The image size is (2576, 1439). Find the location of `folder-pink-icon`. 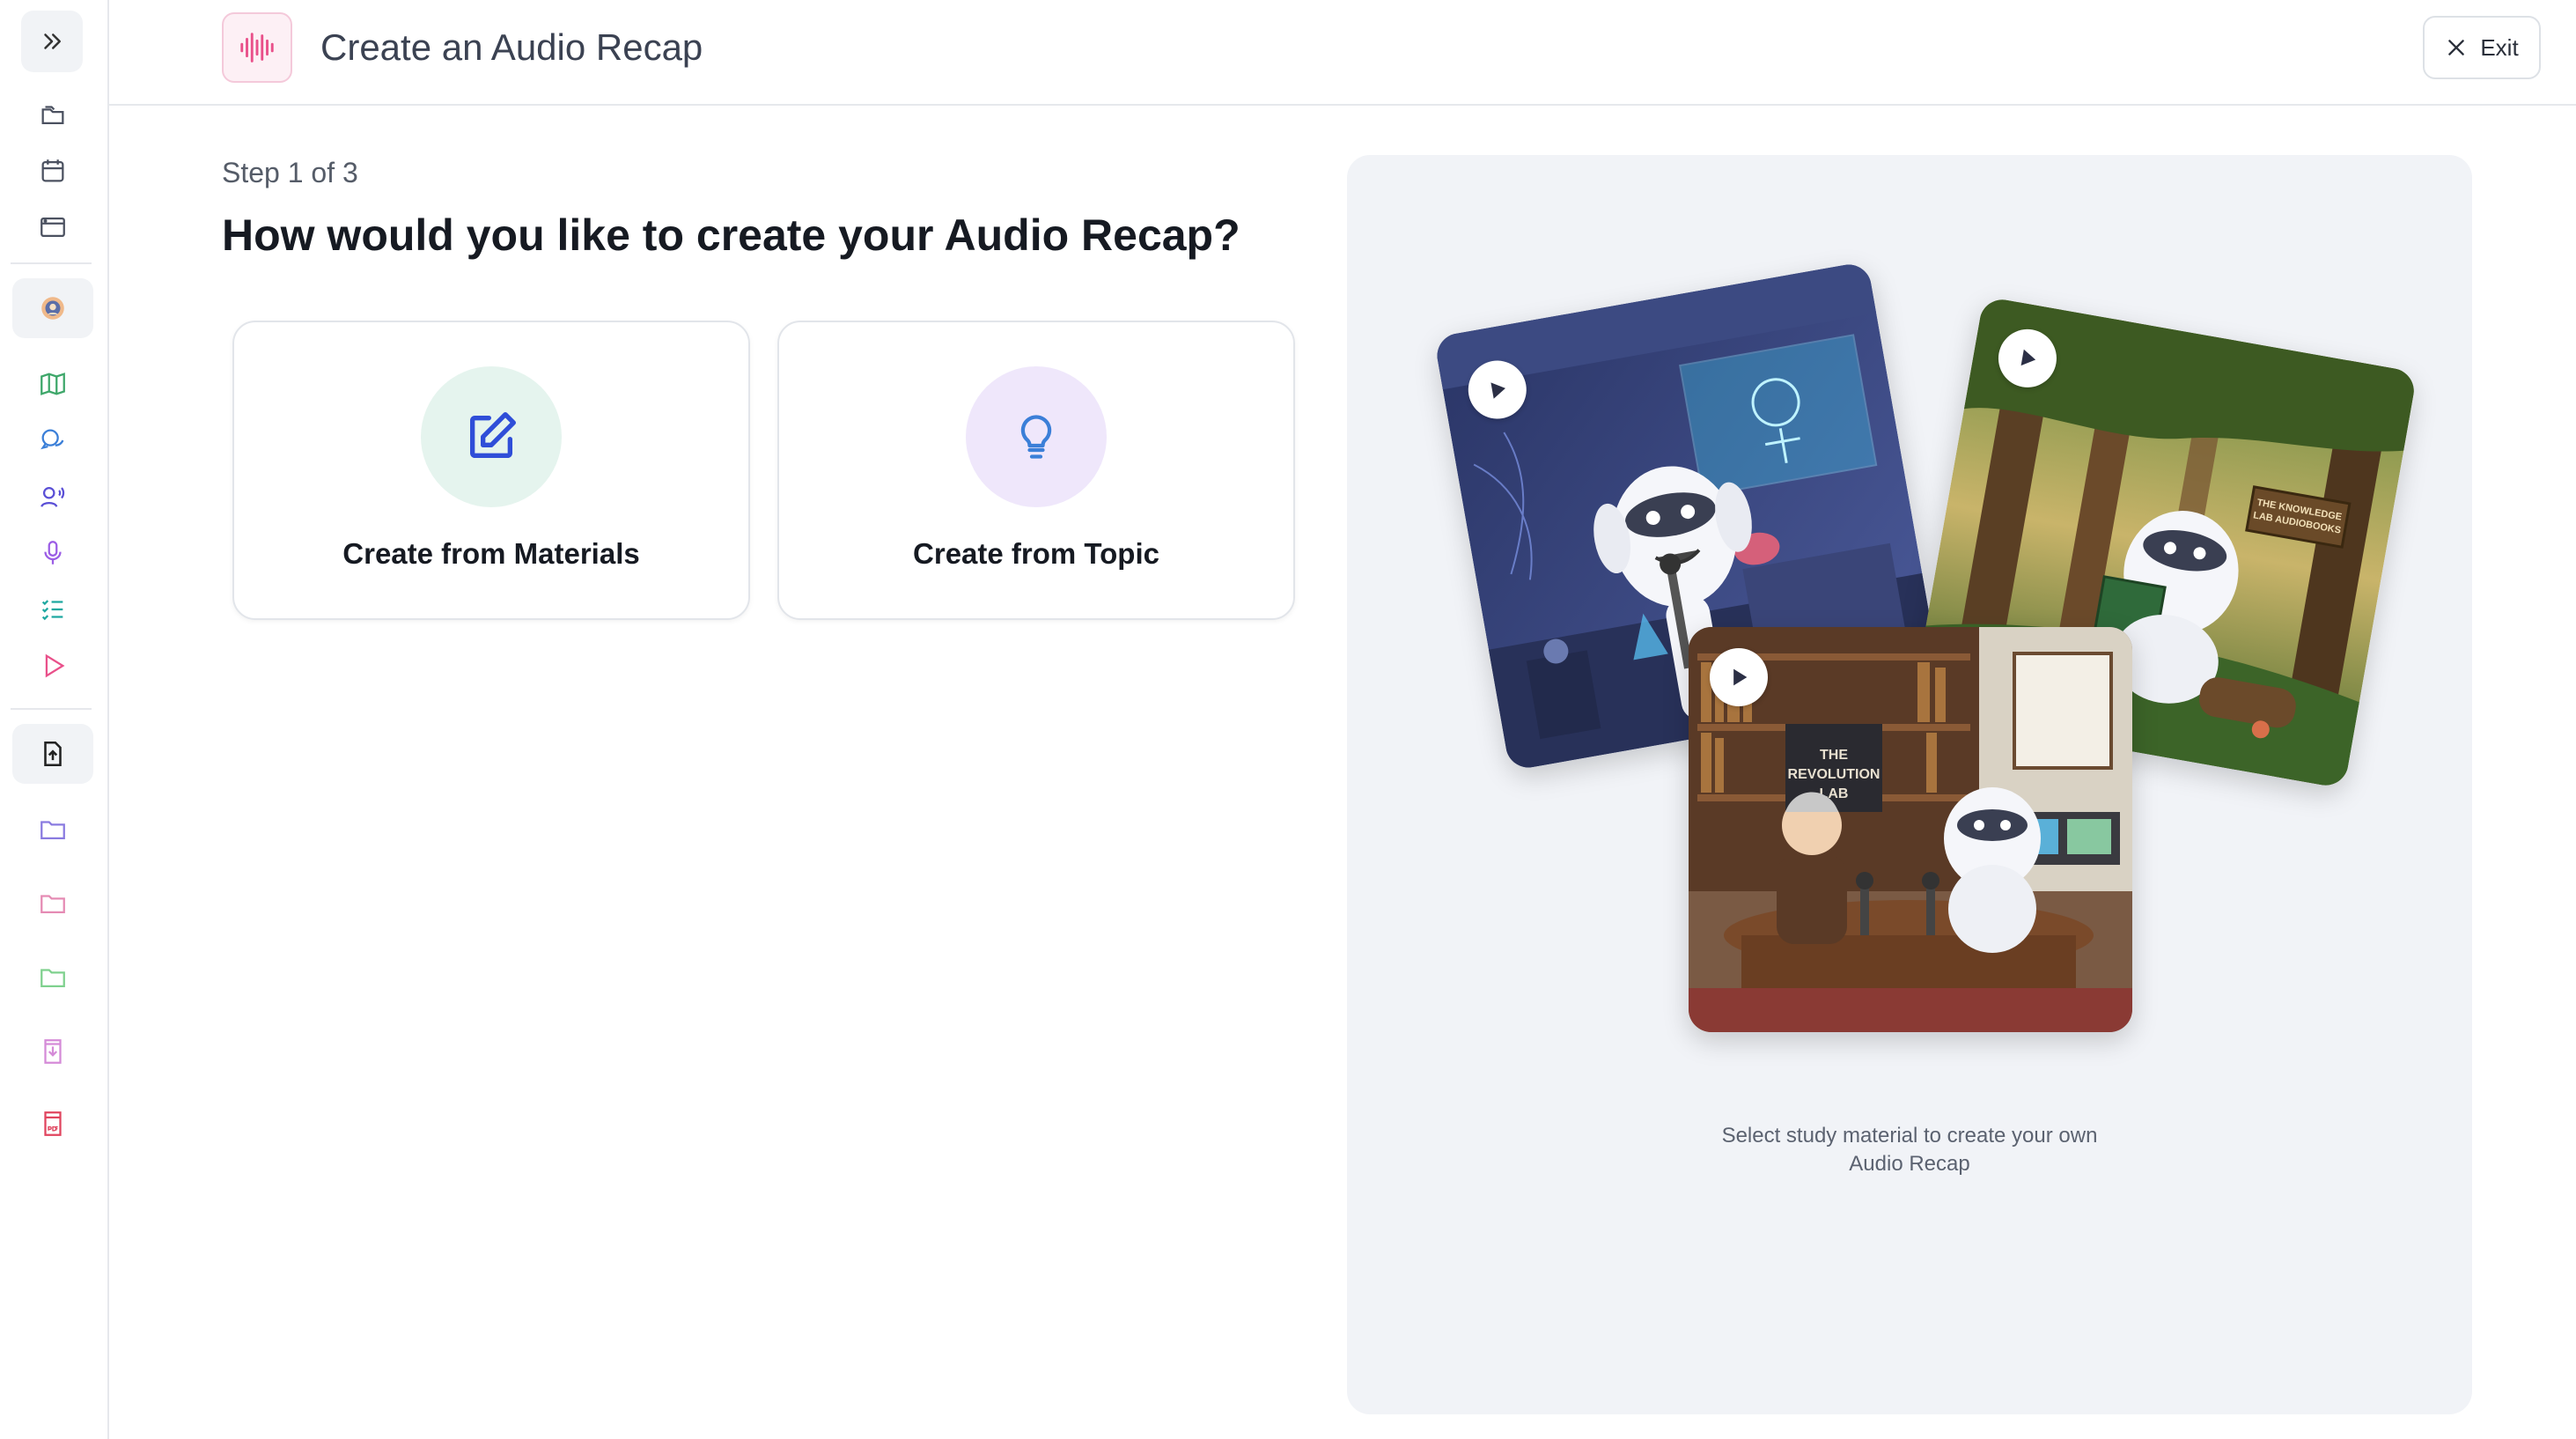

folder-pink-icon is located at coordinates (53, 904).